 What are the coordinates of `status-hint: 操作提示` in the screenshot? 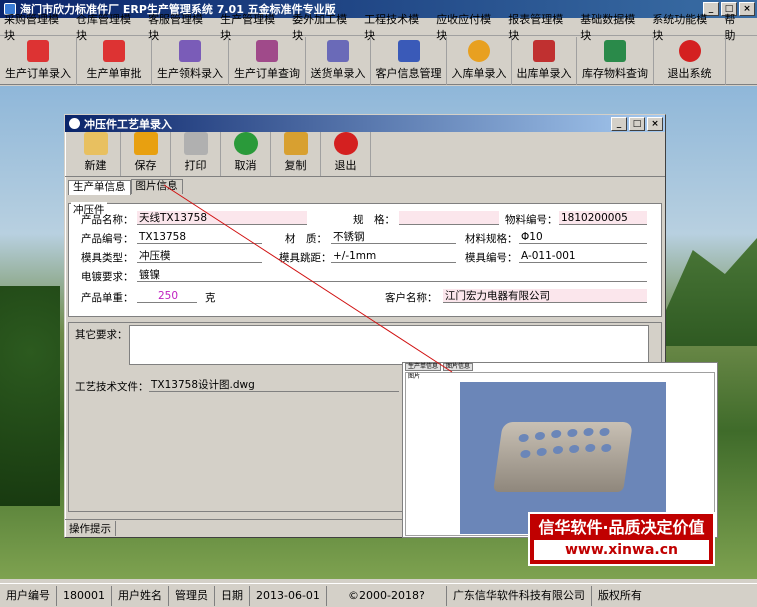 It's located at (90, 528).